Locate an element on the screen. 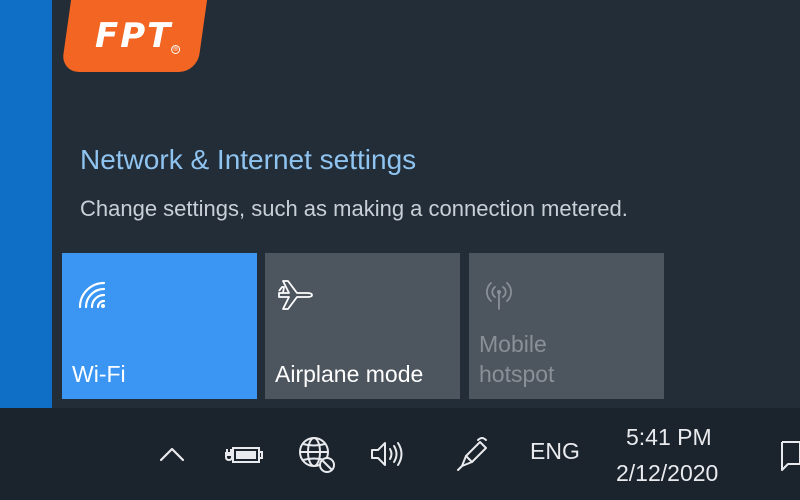  hotspot-icon is located at coordinates (499, 293).